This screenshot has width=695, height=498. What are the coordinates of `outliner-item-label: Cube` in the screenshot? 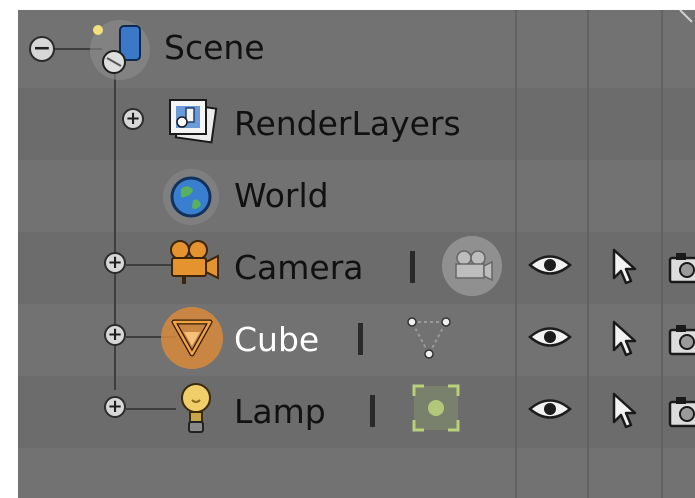 It's located at (276, 340).